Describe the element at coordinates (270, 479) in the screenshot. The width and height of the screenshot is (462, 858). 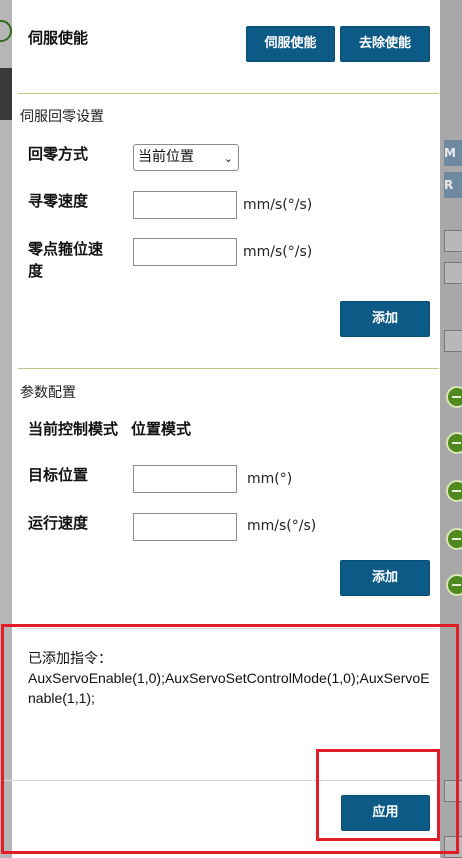
I see `target-position-unit: mm(°)` at that location.